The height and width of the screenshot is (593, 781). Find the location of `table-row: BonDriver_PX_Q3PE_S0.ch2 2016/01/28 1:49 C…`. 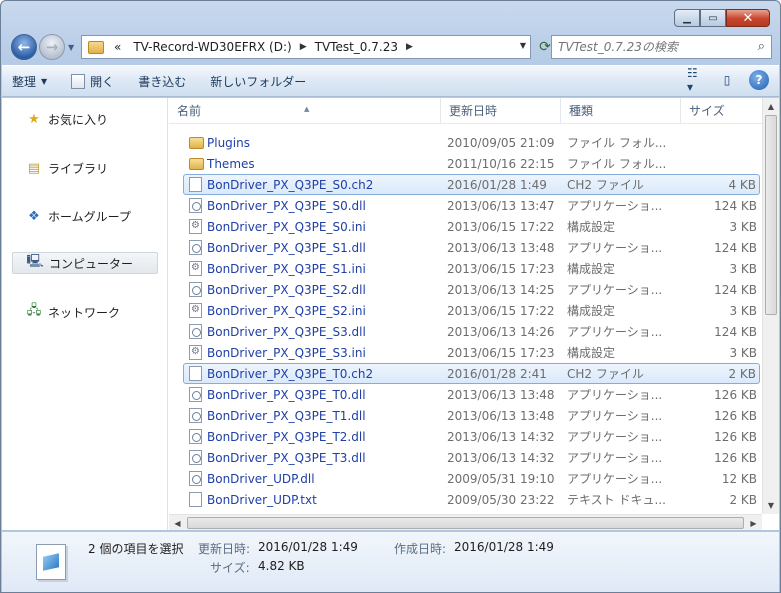

table-row: BonDriver_PX_Q3PE_S0.ch2 2016/01/28 1:49 C… is located at coordinates (471, 184).